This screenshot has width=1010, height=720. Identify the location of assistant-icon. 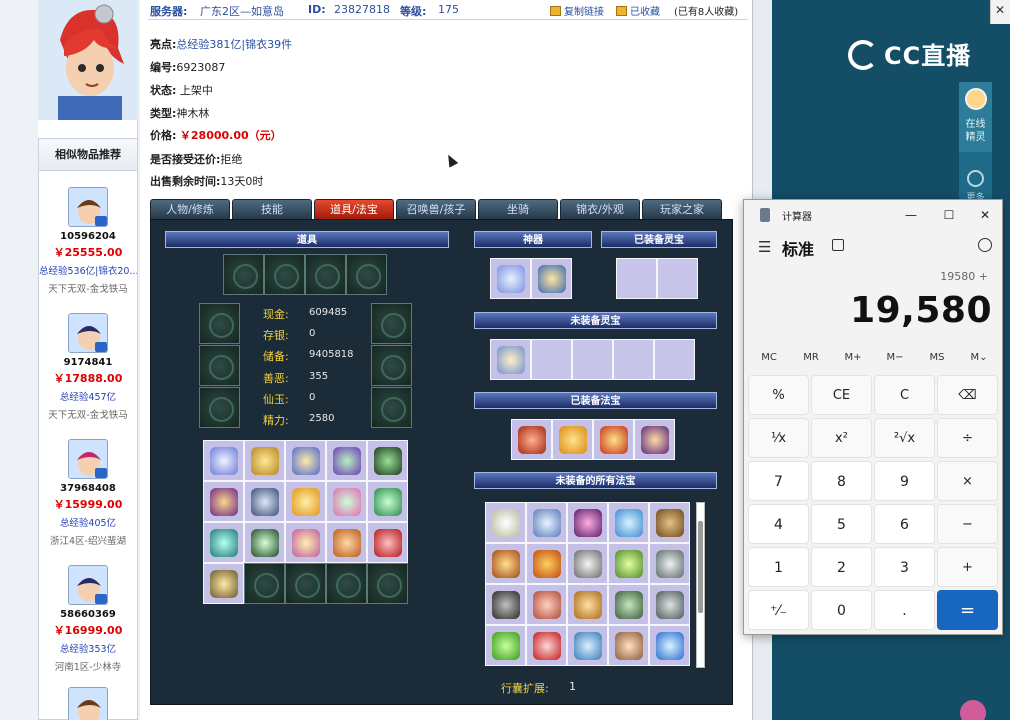
(973, 710).